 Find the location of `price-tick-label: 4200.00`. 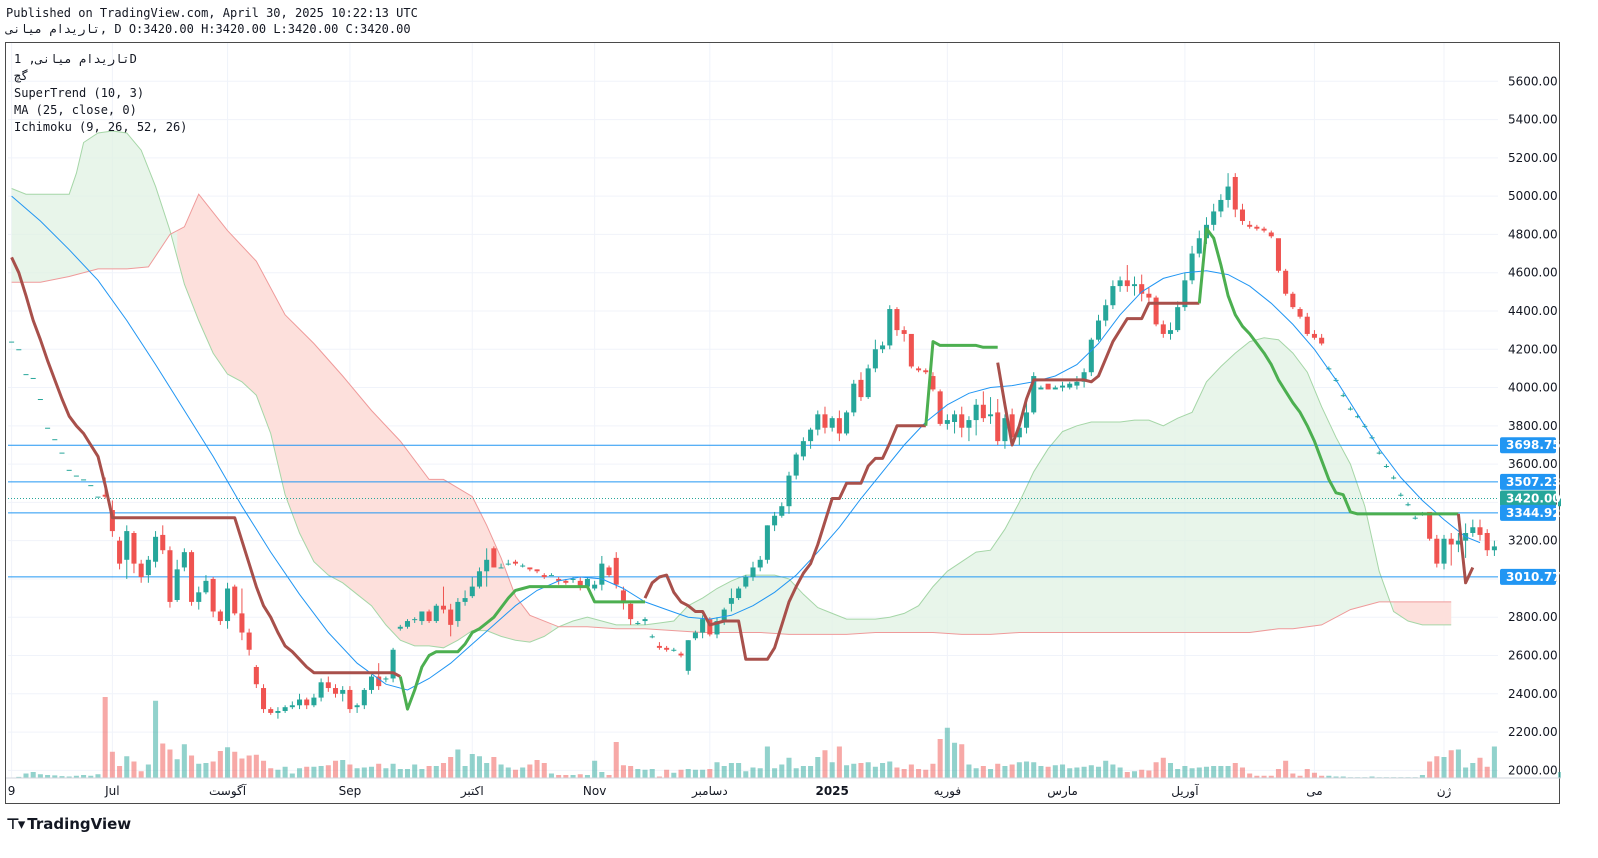

price-tick-label: 4200.00 is located at coordinates (1533, 349).